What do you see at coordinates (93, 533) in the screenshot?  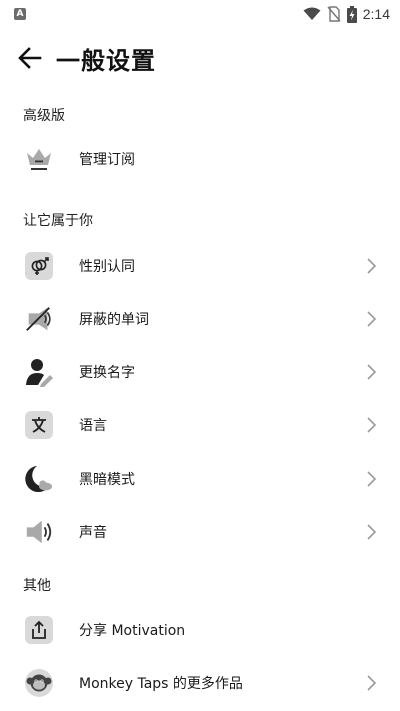 I see `row-label: 声音` at bounding box center [93, 533].